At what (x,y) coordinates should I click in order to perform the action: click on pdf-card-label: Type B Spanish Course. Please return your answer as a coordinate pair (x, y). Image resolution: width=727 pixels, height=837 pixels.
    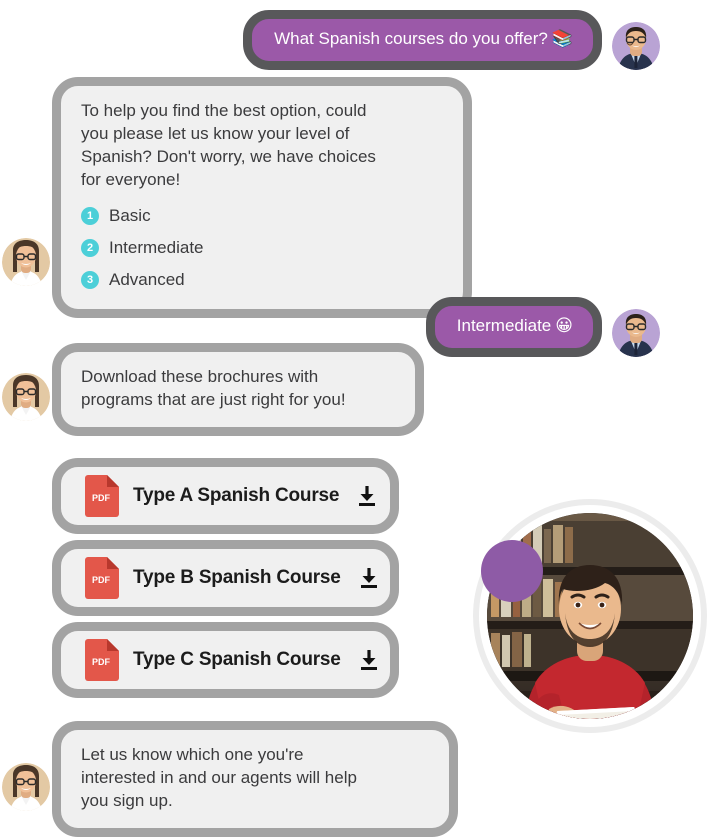
    Looking at the image, I should click on (237, 577).